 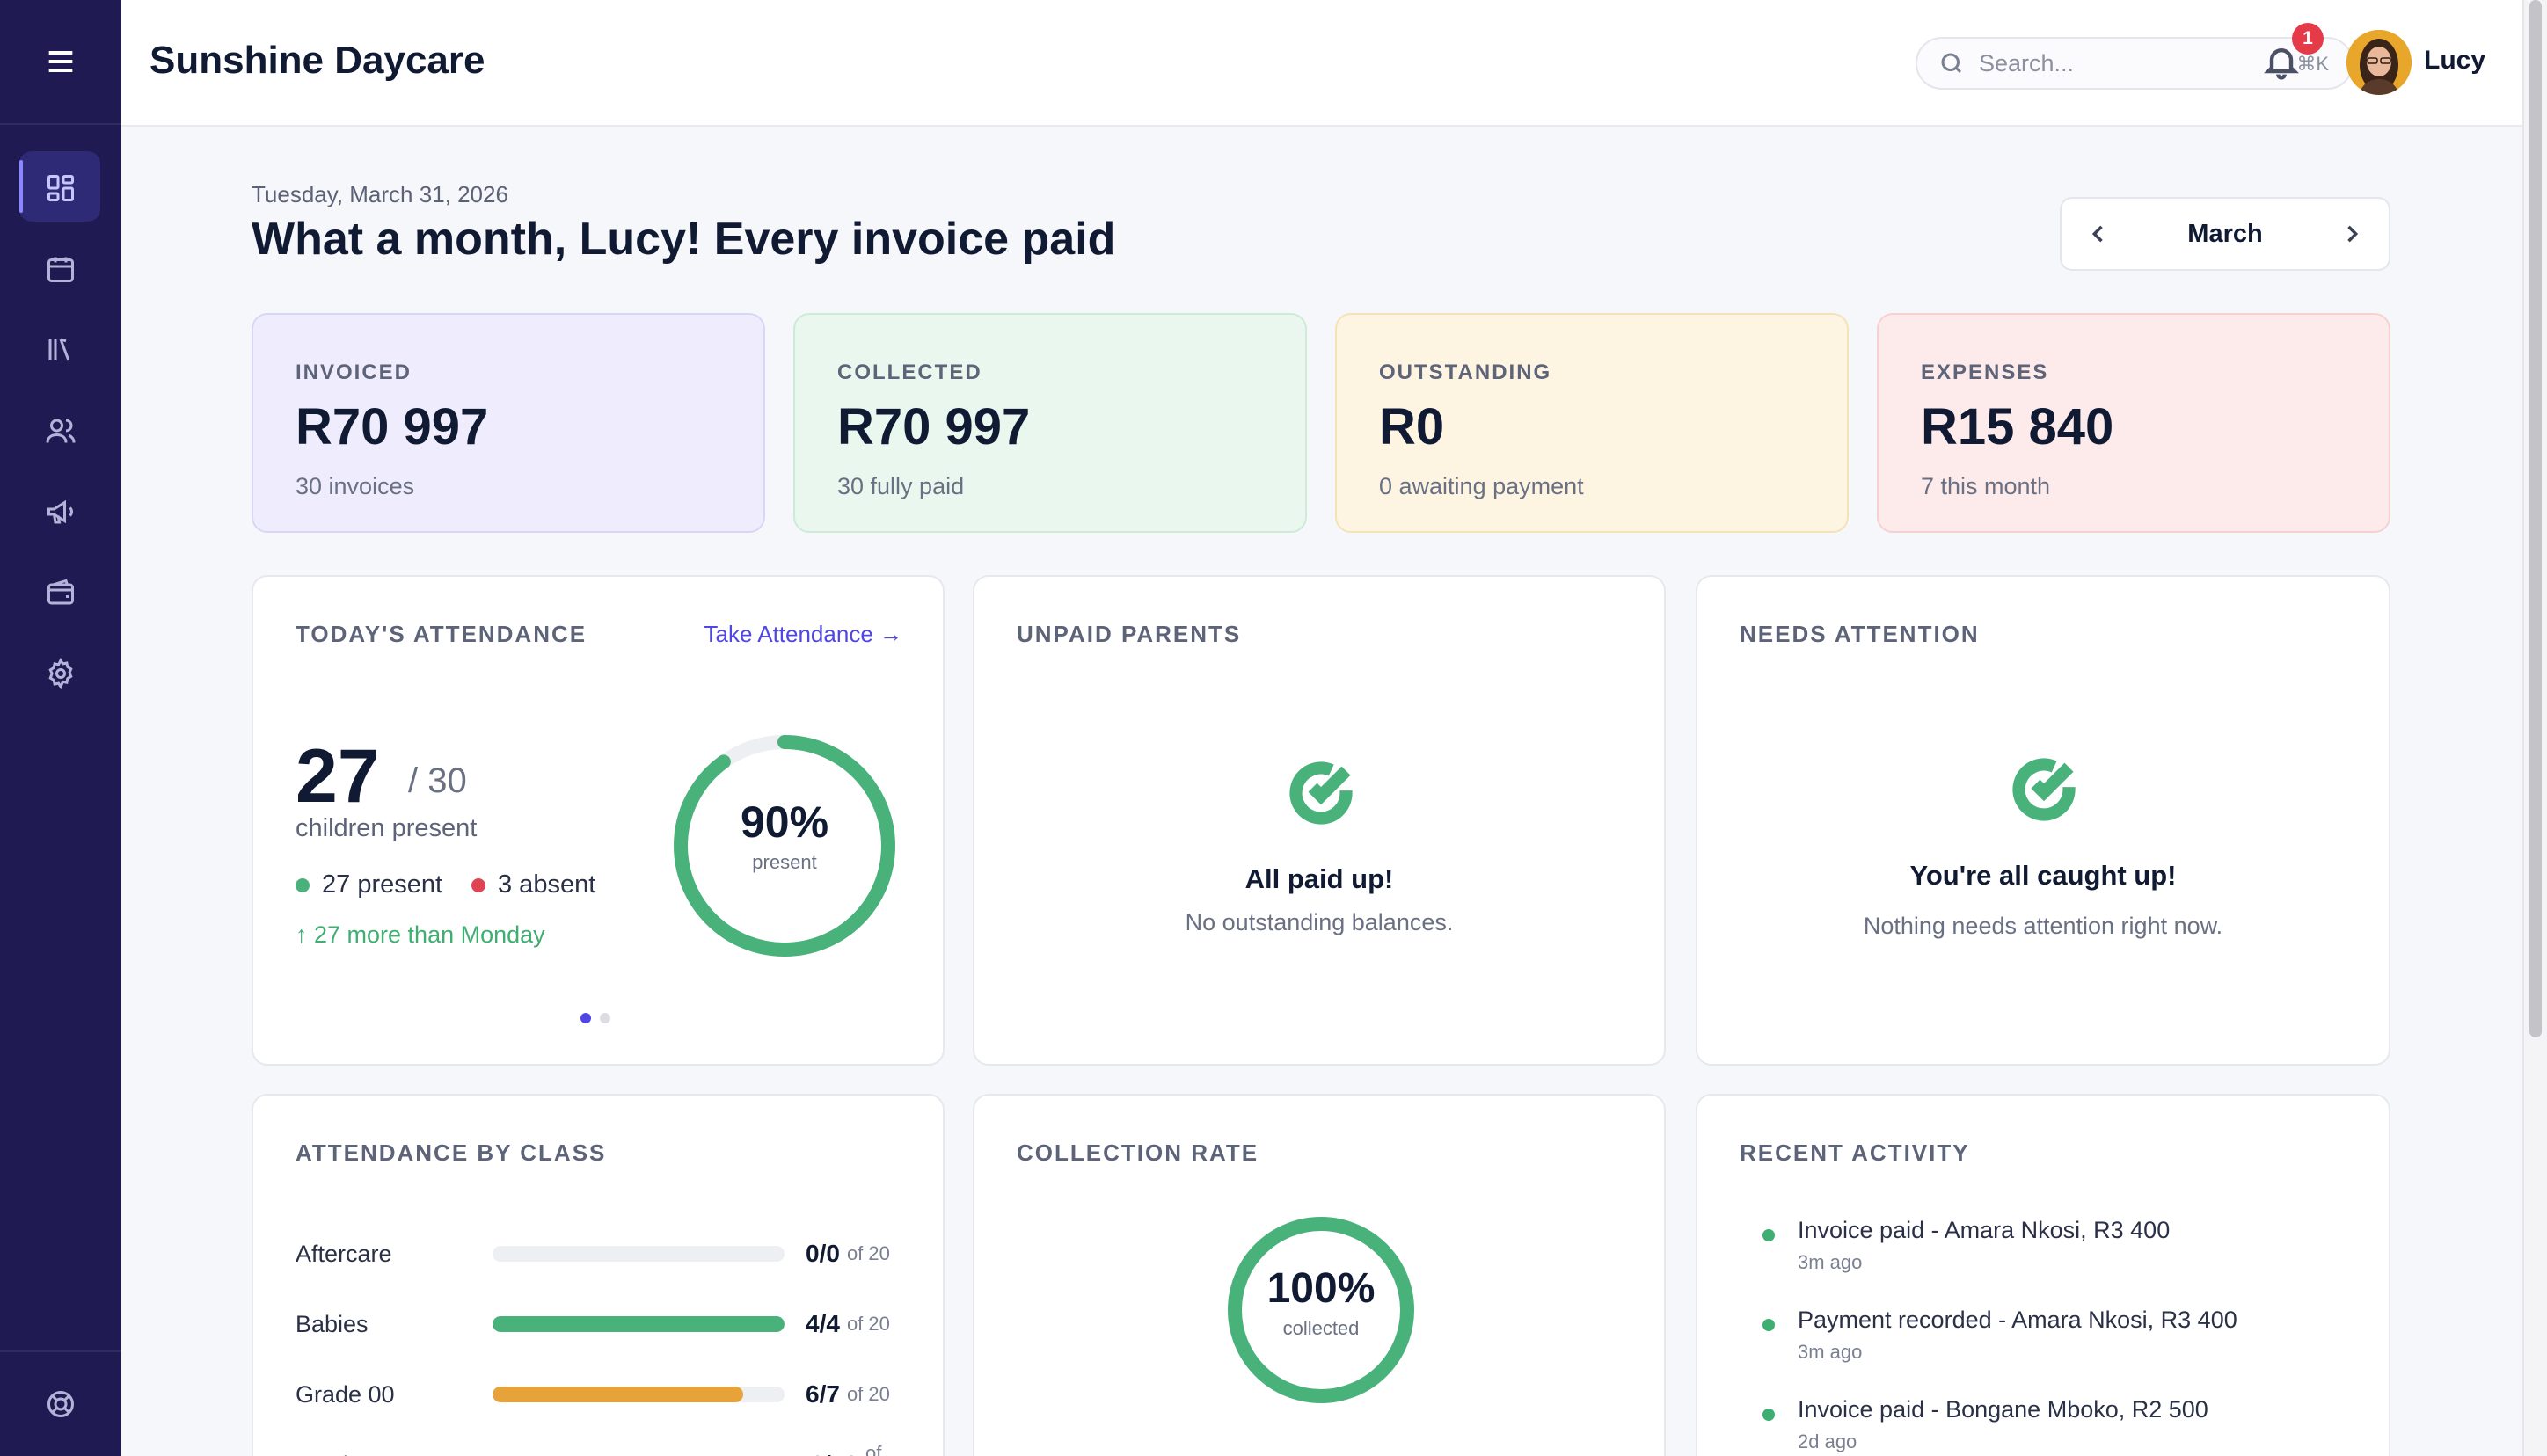 I want to click on class-row: Grade 00 6/7 of 20, so click(x=602, y=1394).